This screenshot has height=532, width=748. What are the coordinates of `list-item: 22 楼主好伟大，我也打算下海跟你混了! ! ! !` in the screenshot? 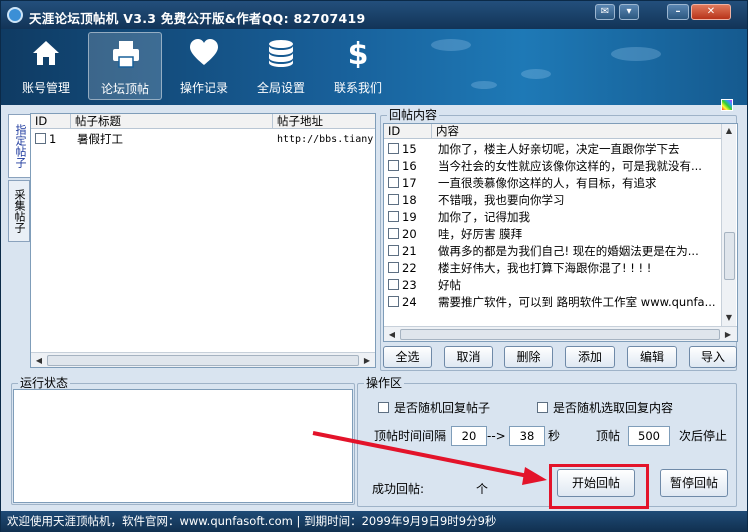 It's located at (552, 268).